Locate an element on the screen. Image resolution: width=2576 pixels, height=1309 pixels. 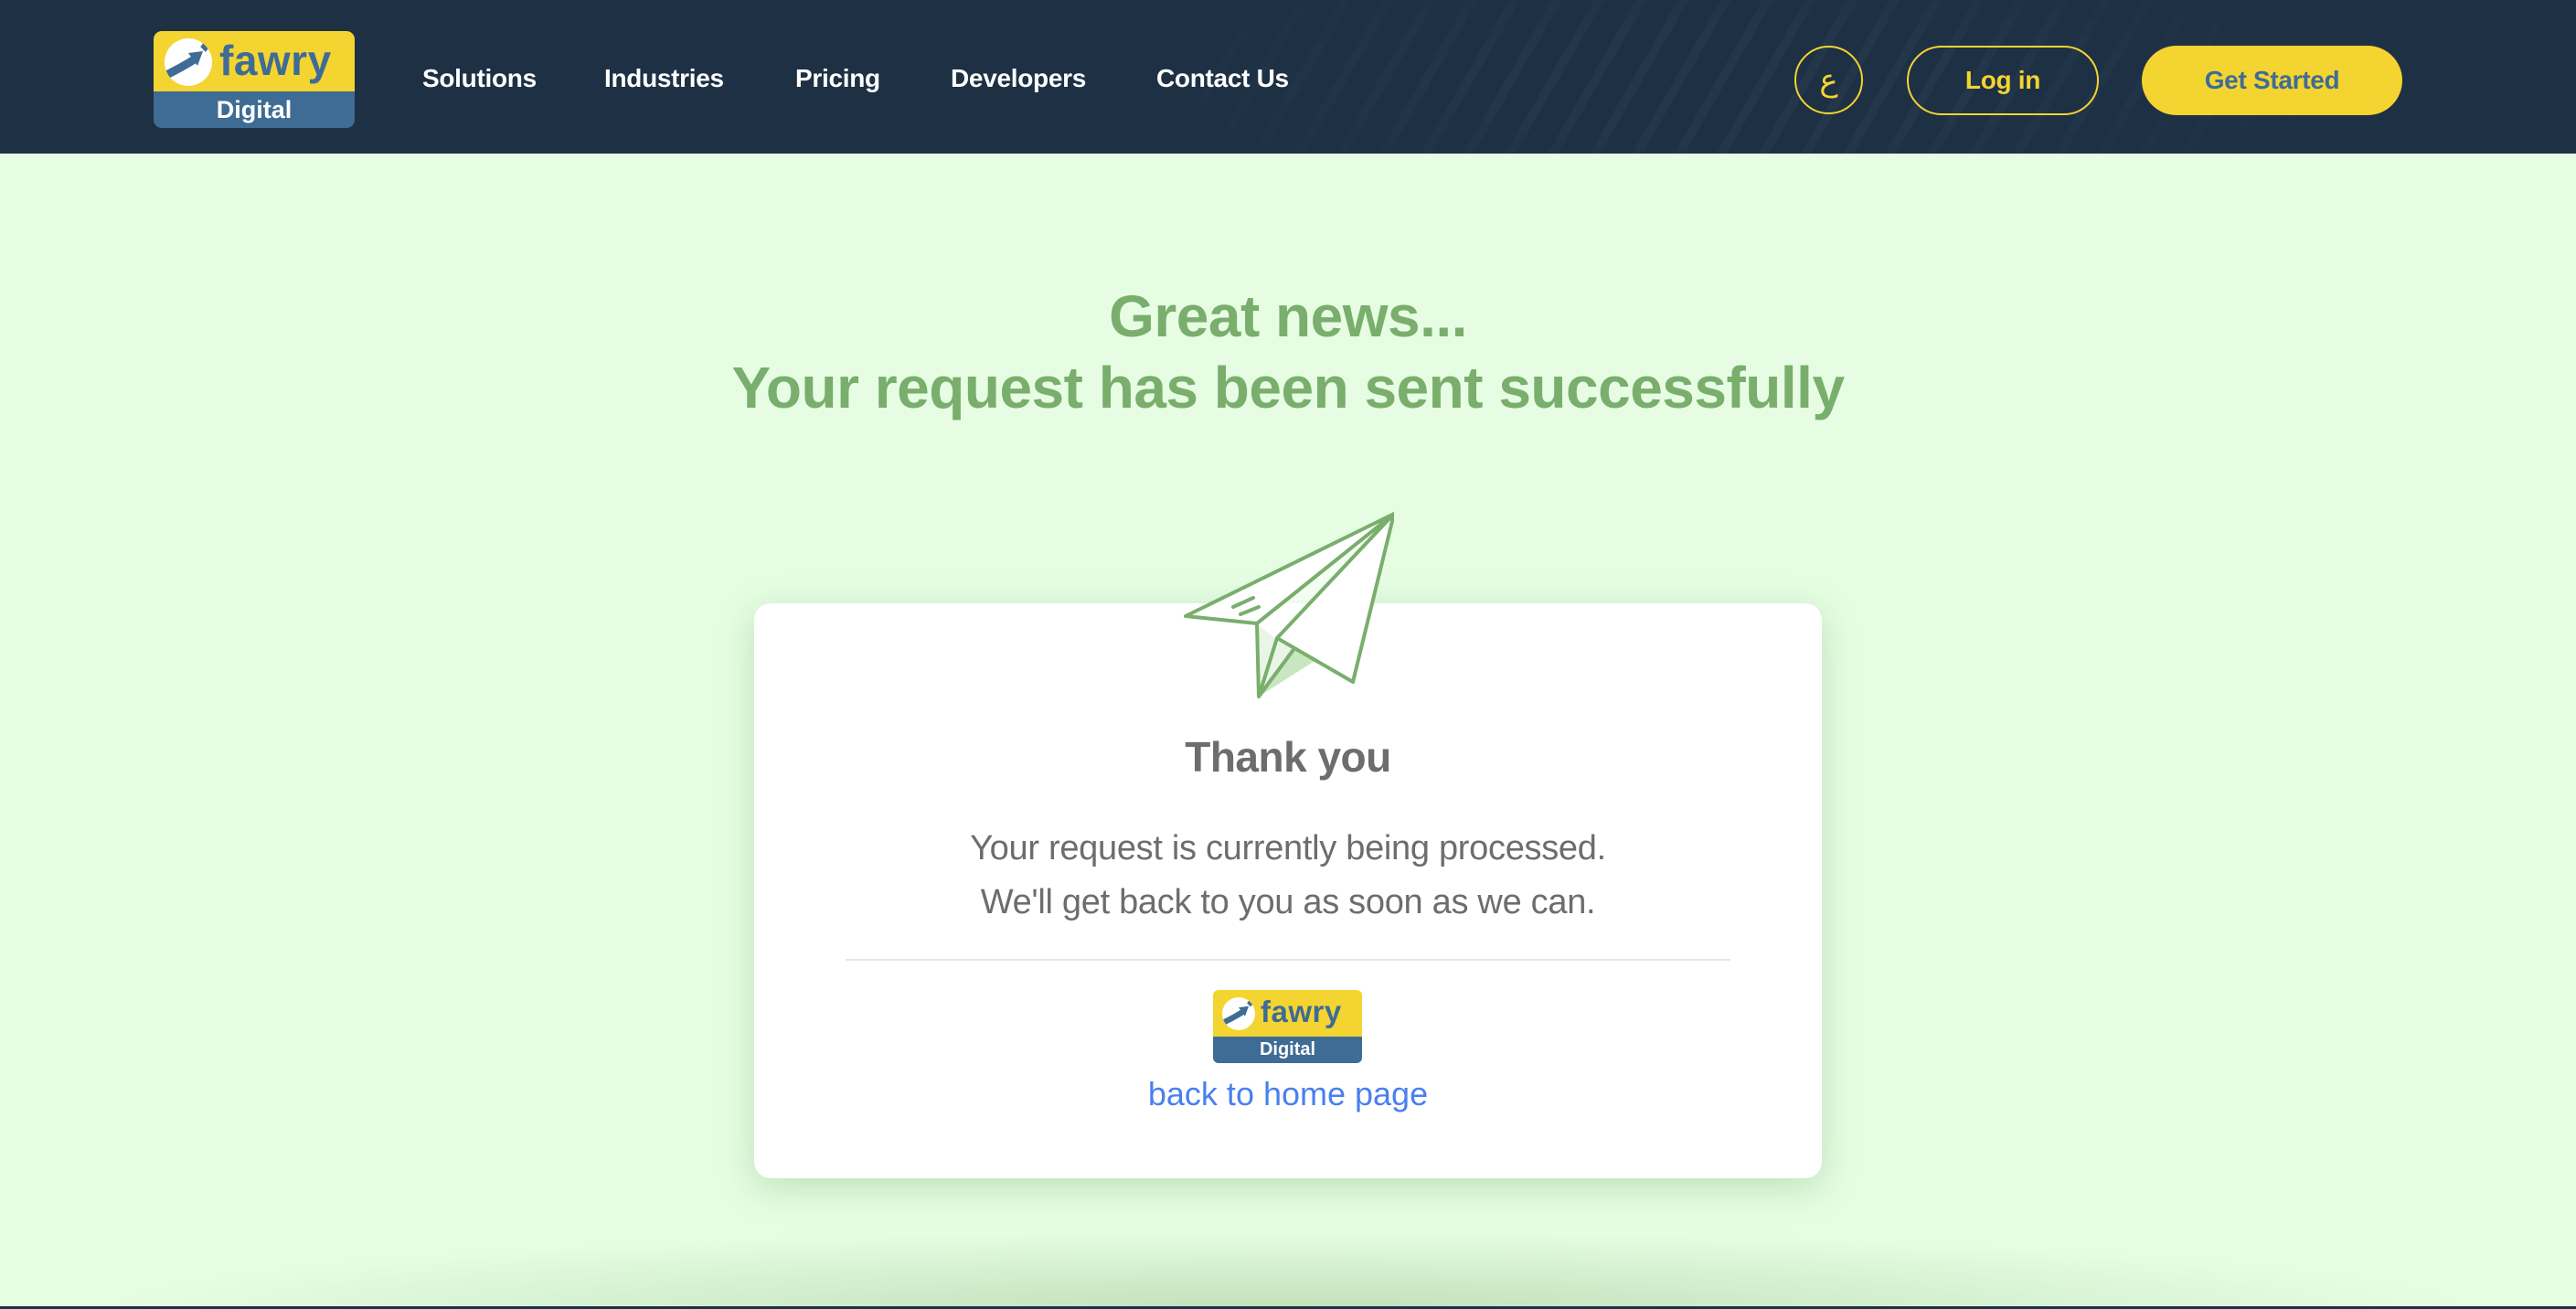
nav-developers: Developers is located at coordinates (1018, 78).